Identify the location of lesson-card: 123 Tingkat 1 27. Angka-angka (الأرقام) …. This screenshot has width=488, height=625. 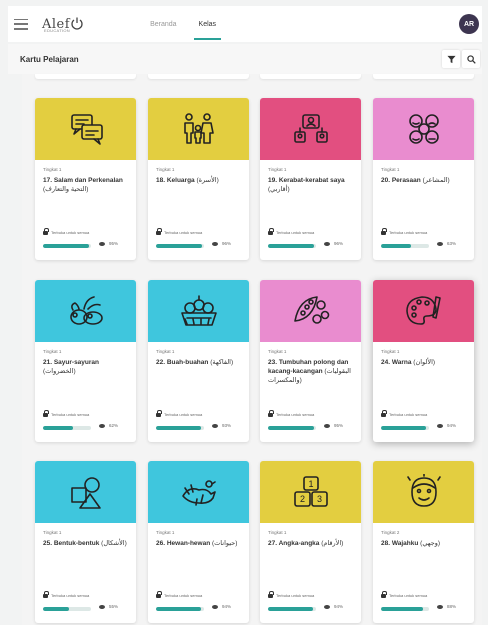
(310, 542).